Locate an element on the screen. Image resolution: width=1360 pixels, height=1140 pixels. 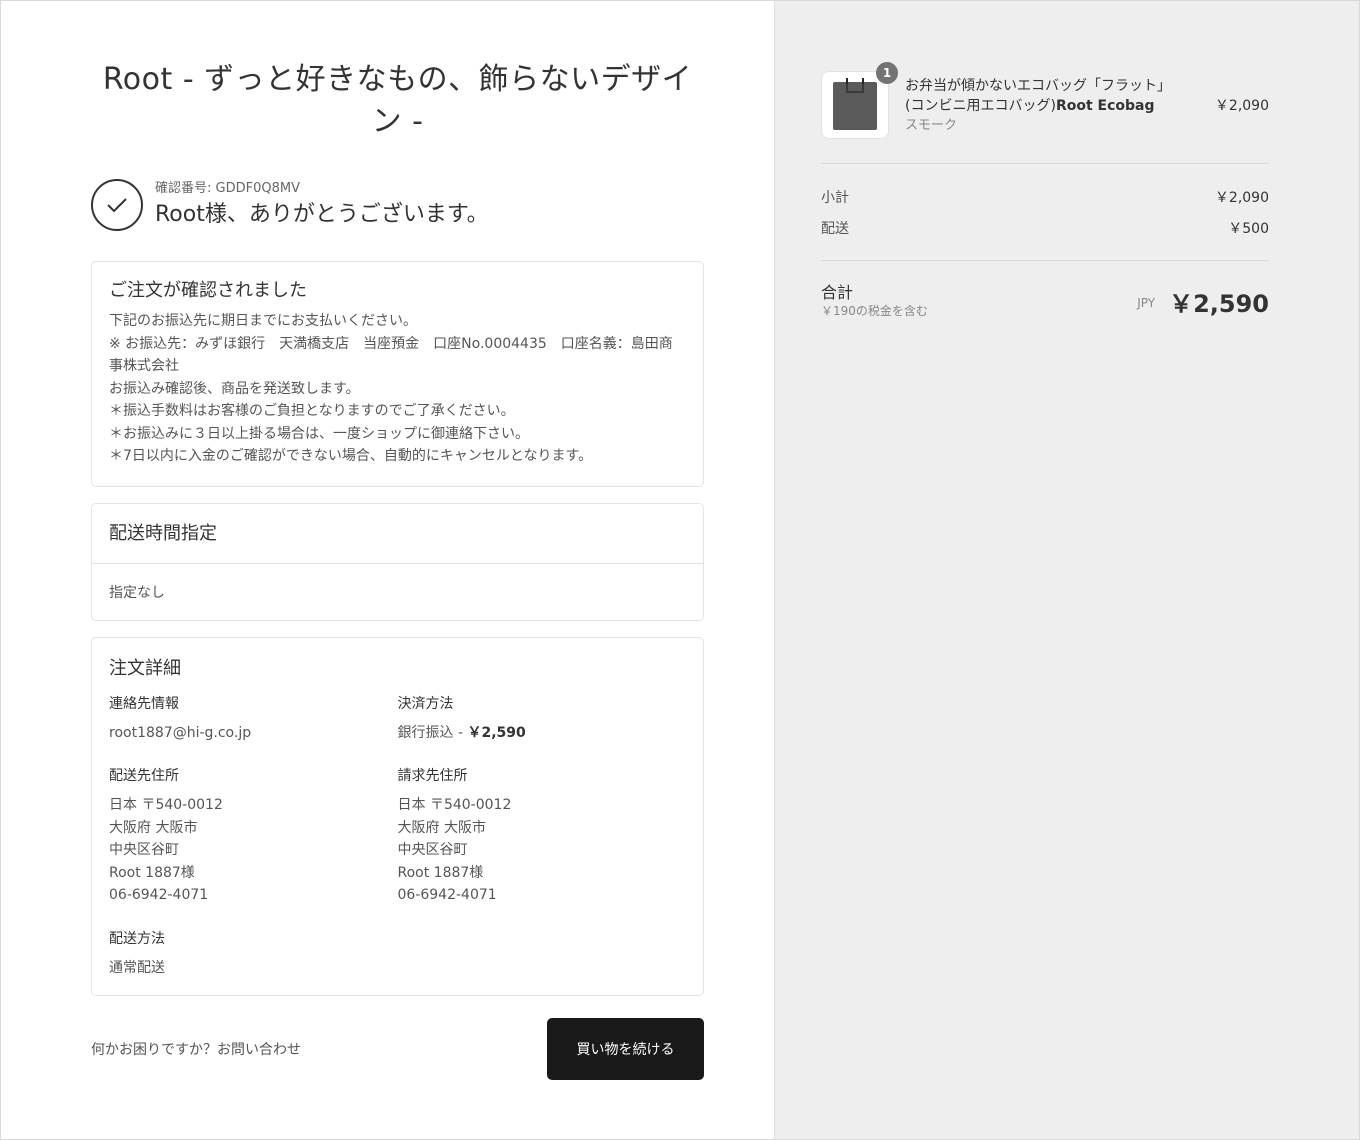
confirmation-header: 確認番号: GDDF0Q8MV Root様、ありがとうございます。 is located at coordinates (397, 205).